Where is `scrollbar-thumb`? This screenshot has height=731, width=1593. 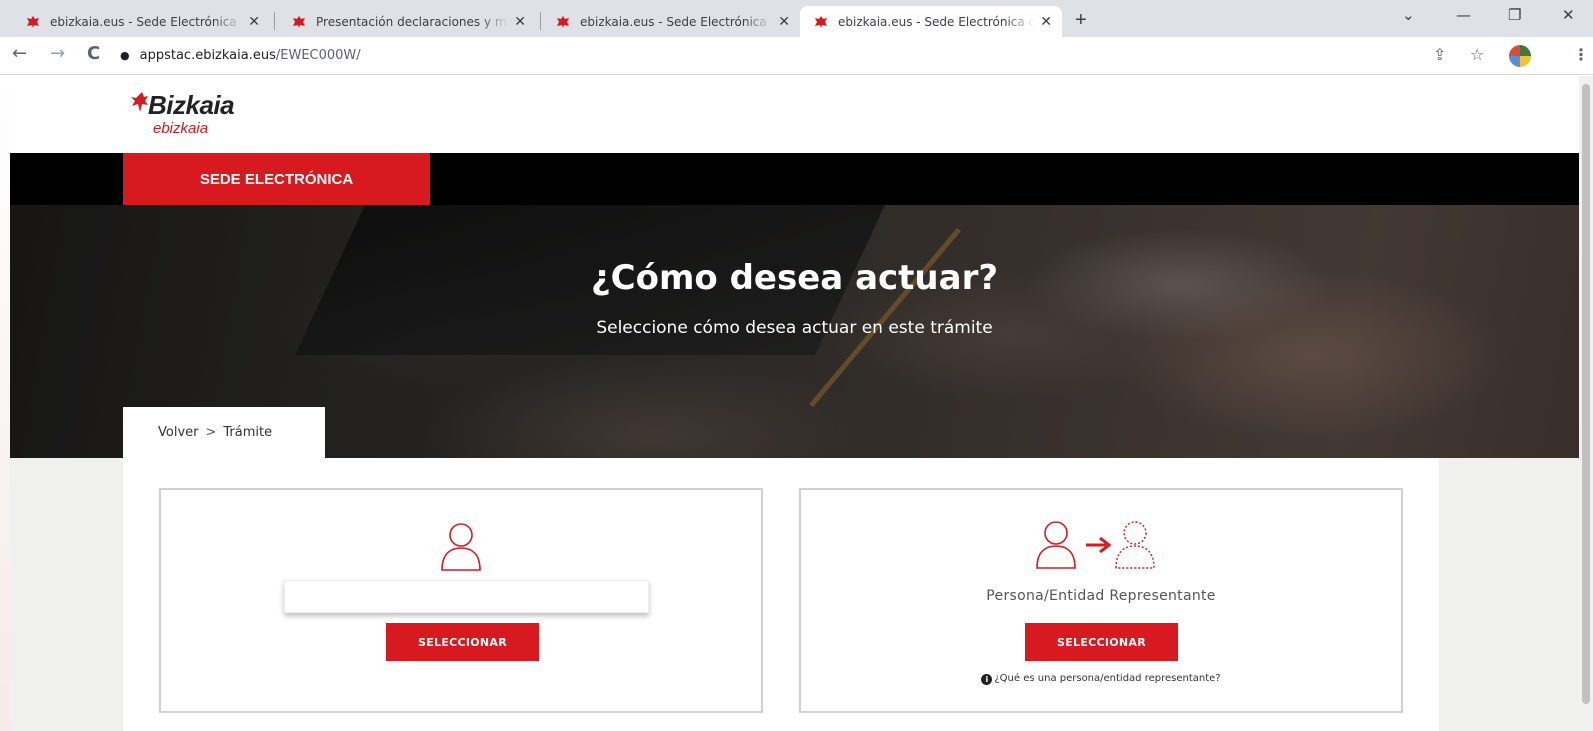
scrollbar-thumb is located at coordinates (1586, 394).